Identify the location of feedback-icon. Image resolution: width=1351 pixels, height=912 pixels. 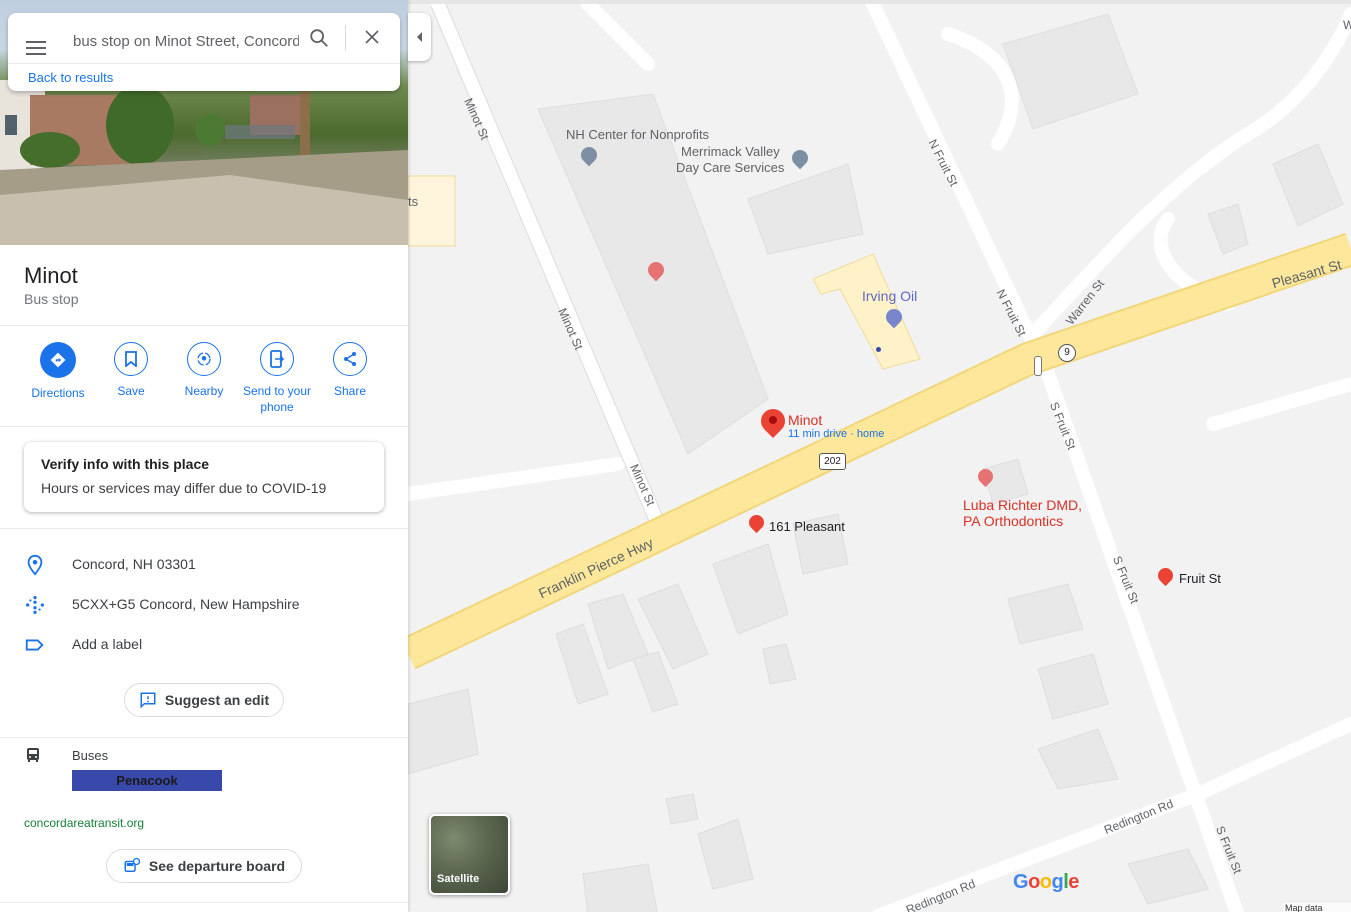
(148, 700).